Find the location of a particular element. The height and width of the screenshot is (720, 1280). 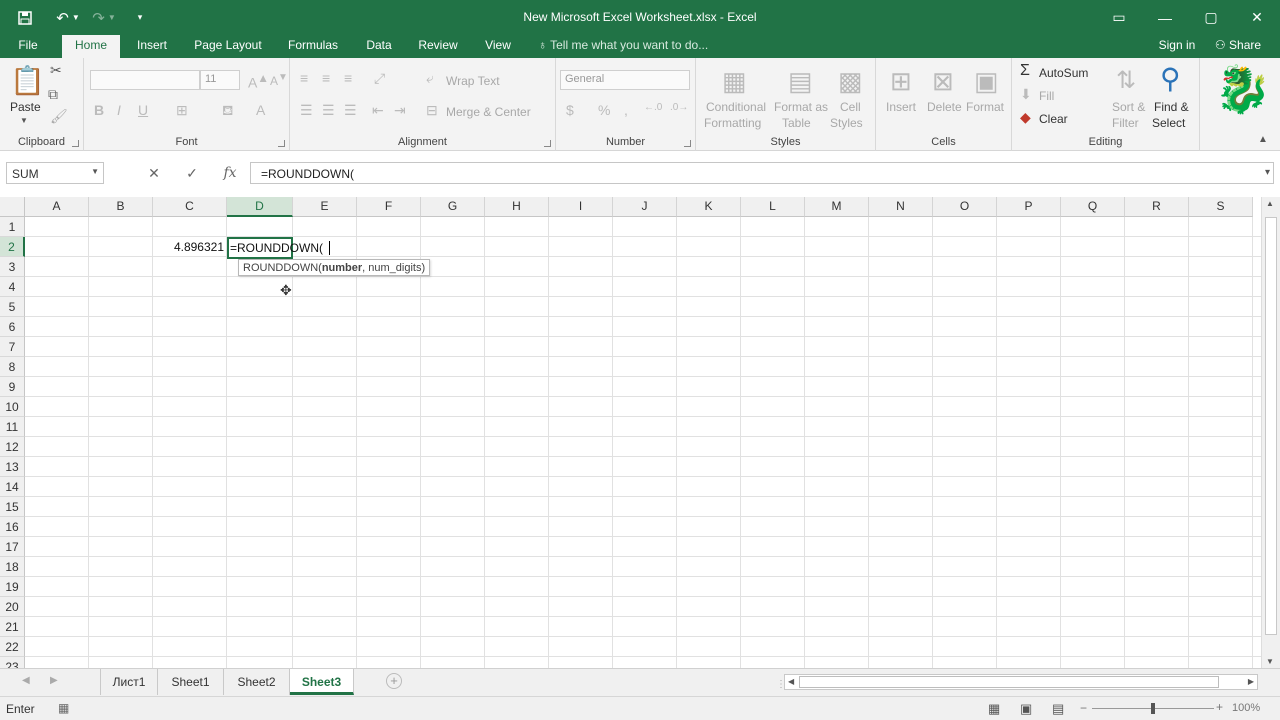

horizontal-scroll-thumb is located at coordinates (1009, 682).